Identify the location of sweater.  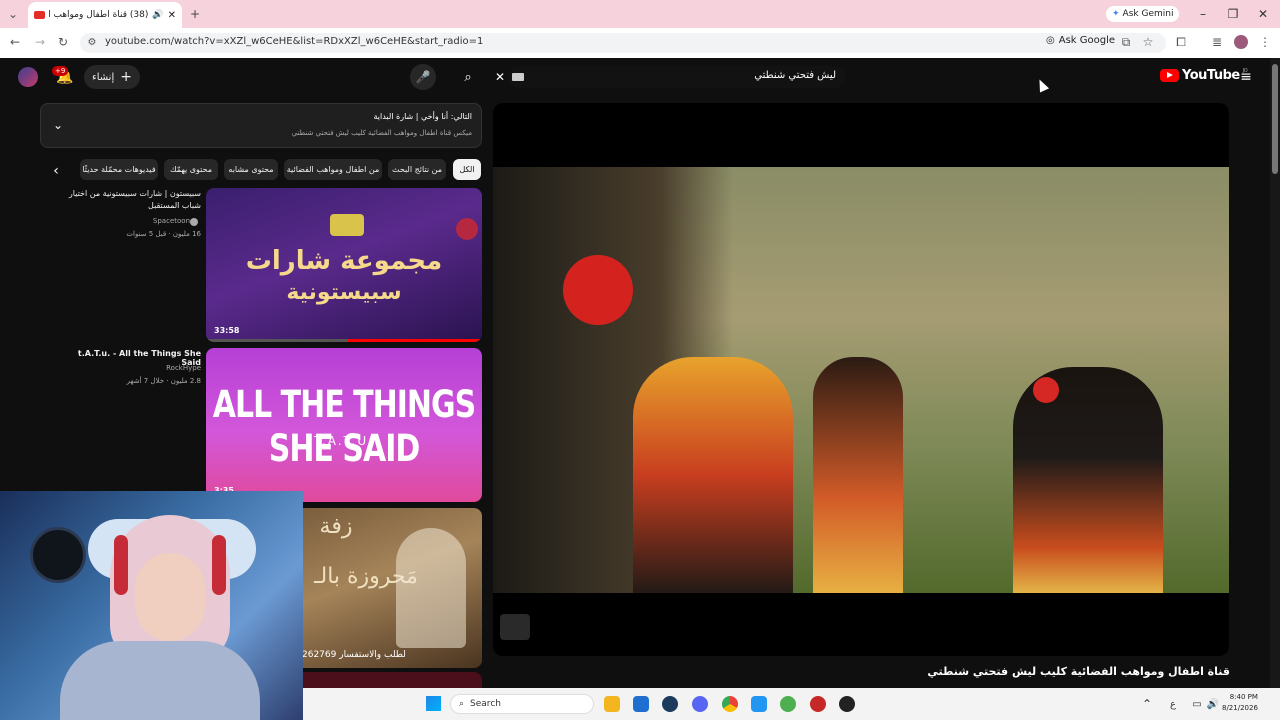
(160, 680).